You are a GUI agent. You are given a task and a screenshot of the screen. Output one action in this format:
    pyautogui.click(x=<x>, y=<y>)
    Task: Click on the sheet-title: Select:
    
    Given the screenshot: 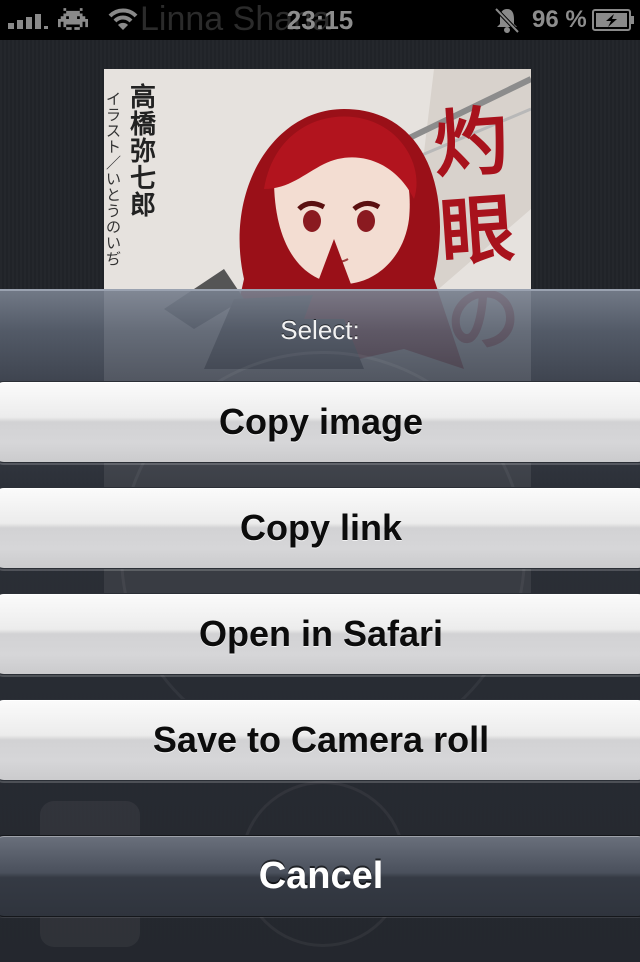 What is the action you would take?
    pyautogui.click(x=320, y=330)
    